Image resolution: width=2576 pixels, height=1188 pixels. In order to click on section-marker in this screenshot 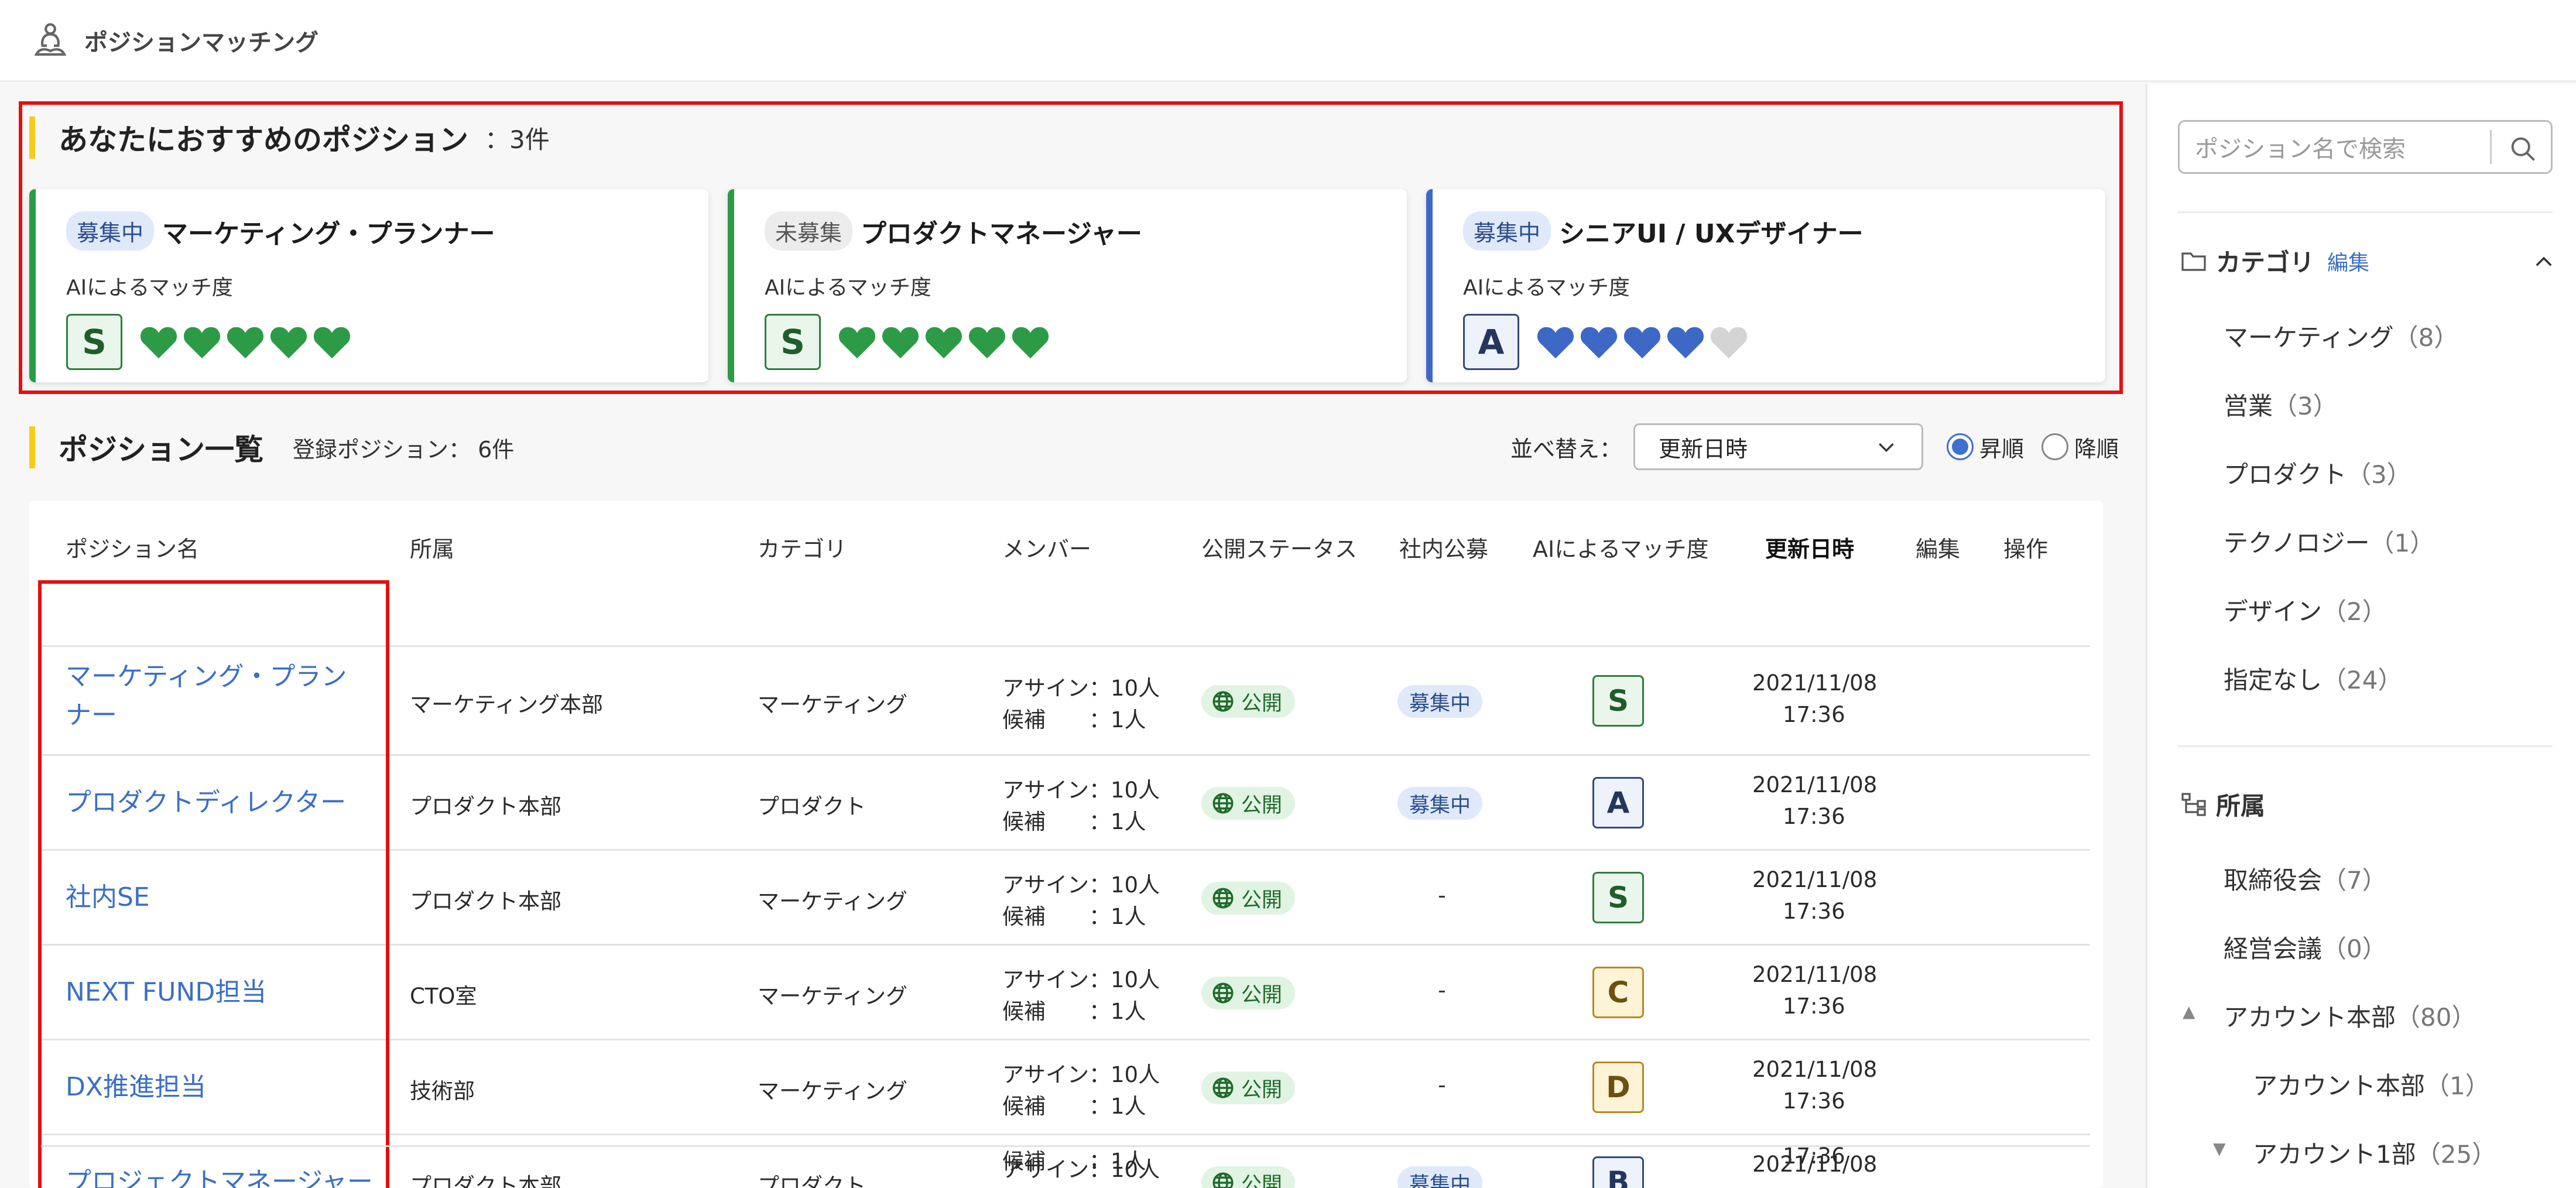, I will do `click(32, 447)`.